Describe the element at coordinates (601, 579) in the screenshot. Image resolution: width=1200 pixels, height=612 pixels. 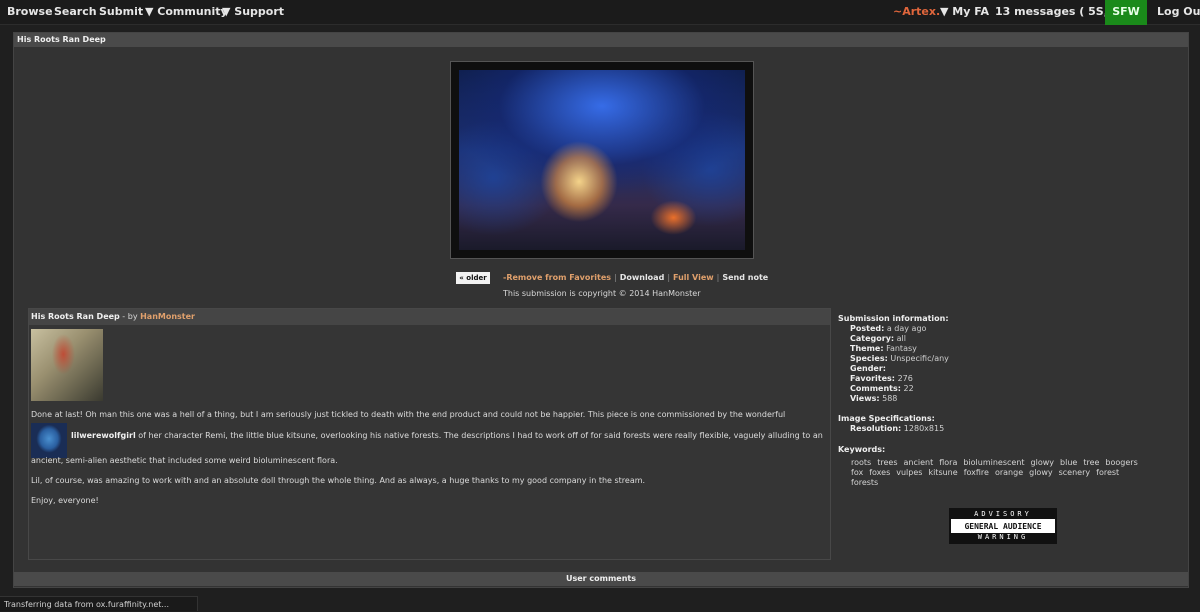
I see `user-comments-header: User comments` at that location.